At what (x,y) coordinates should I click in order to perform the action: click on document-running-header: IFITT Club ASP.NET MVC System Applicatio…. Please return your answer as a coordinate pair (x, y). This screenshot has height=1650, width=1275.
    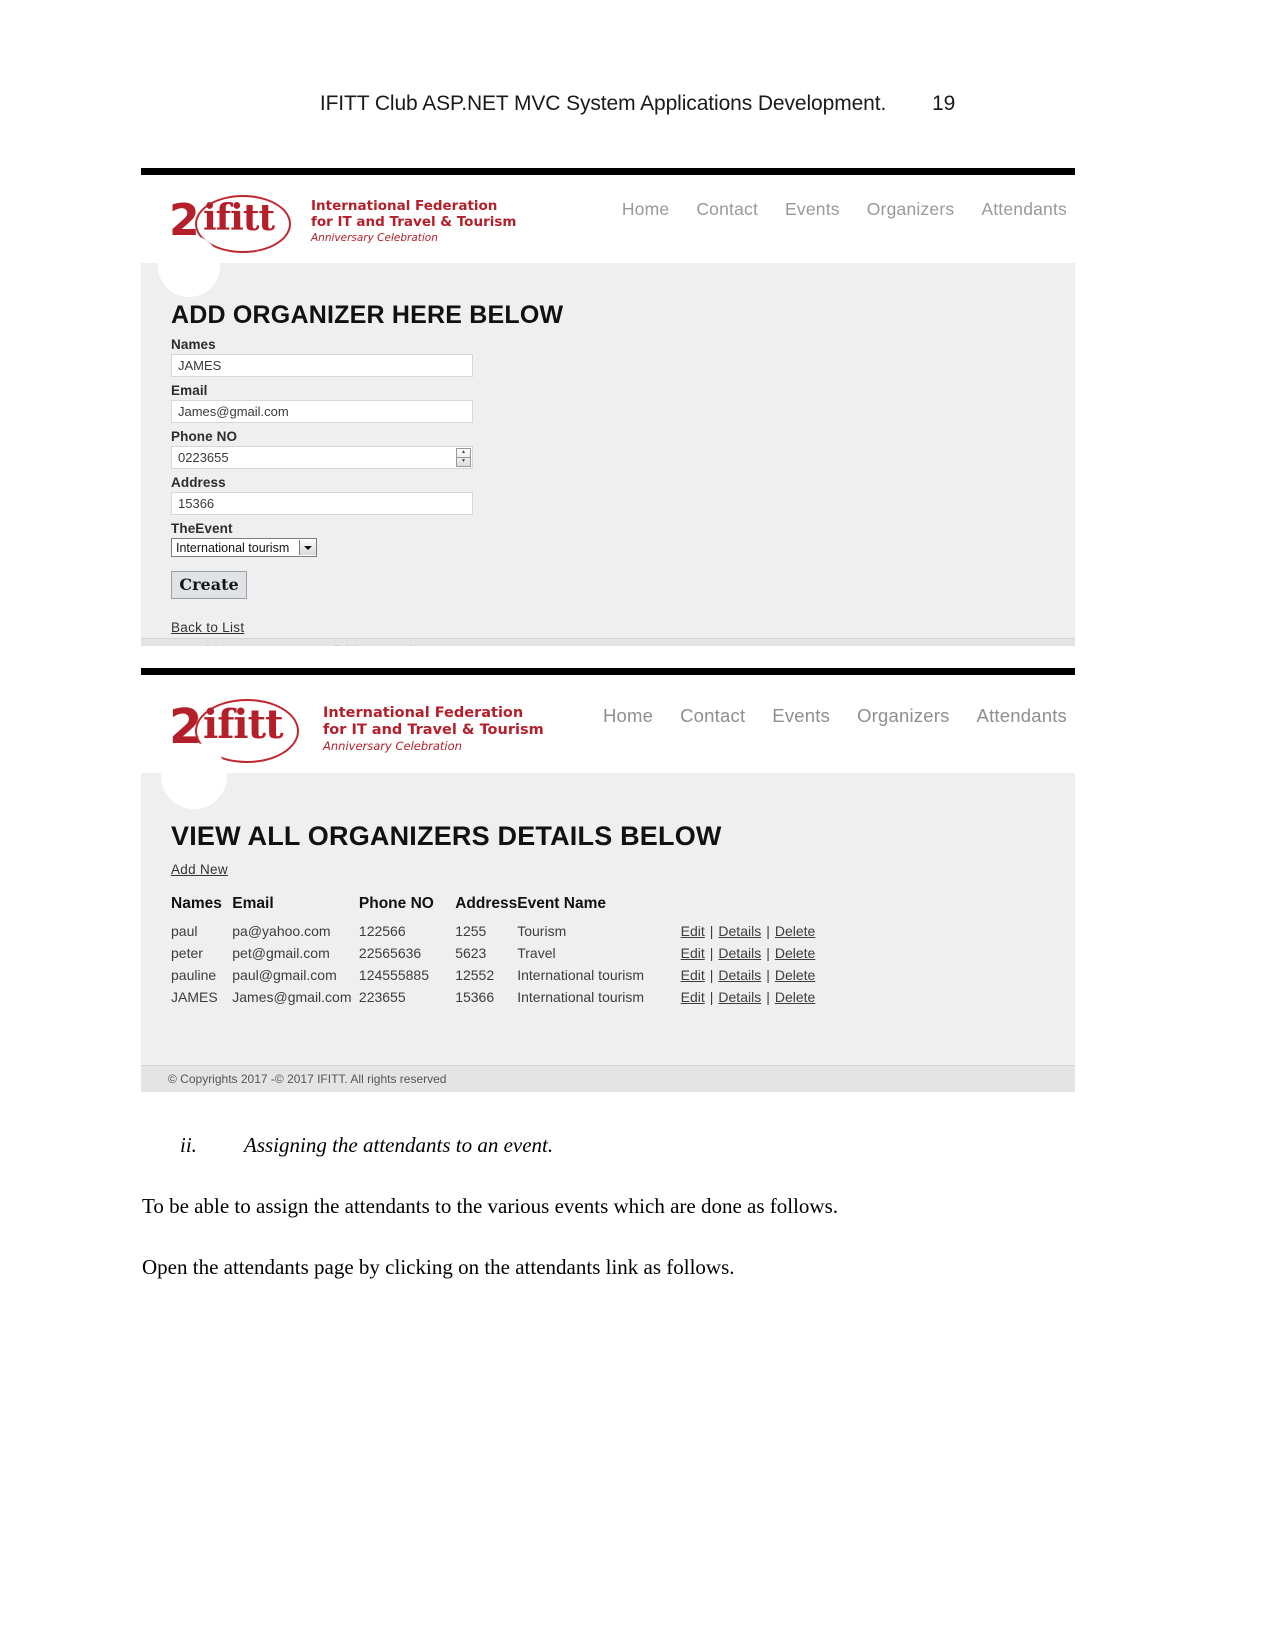
    Looking at the image, I should click on (637, 104).